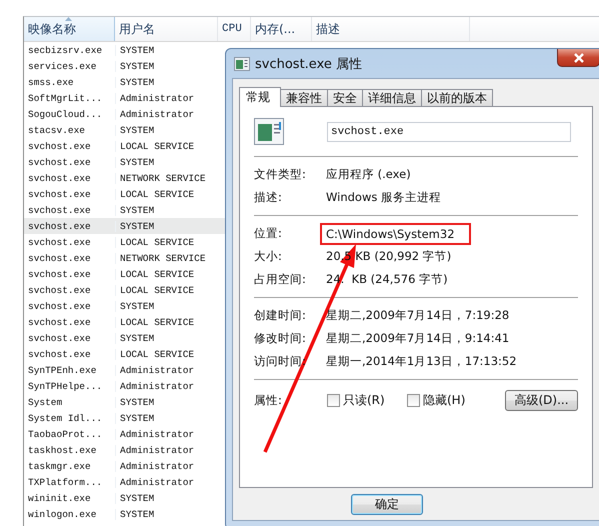 Image resolution: width=599 pixels, height=526 pixels. I want to click on property-value: 星期二,2009年7月14日，7:19:28, so click(417, 315).